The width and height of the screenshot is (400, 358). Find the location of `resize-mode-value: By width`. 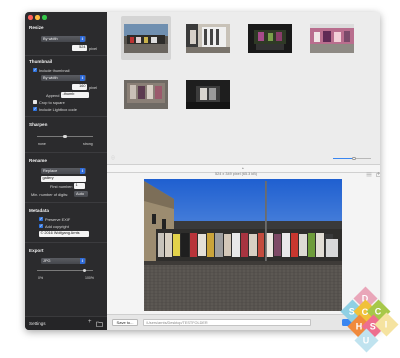

resize-mode-value: By width is located at coordinates (50, 38).